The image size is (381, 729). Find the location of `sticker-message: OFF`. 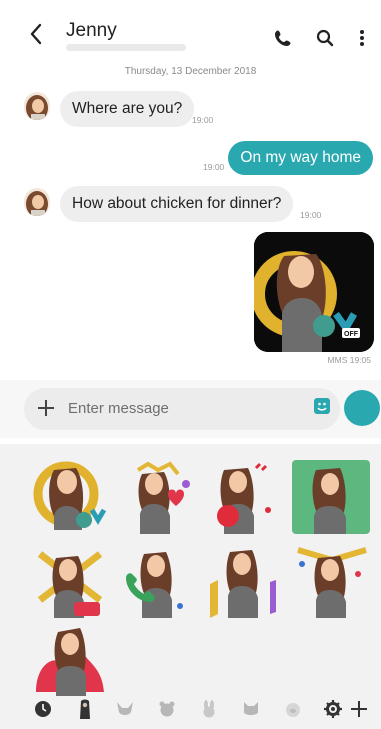

sticker-message: OFF is located at coordinates (314, 292).